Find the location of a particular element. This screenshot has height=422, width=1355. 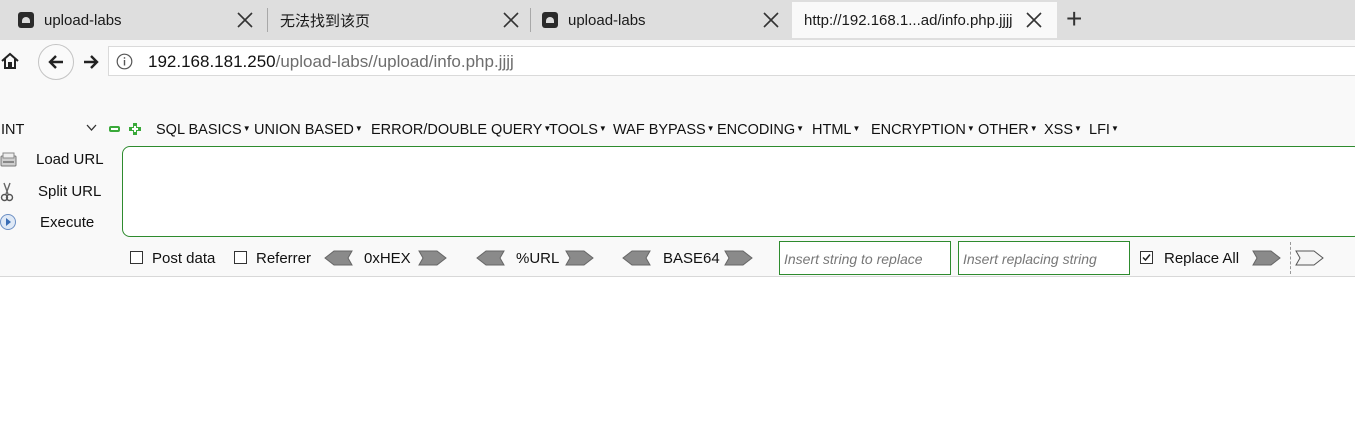

menu-other: OTHER▼ is located at coordinates (1008, 130).